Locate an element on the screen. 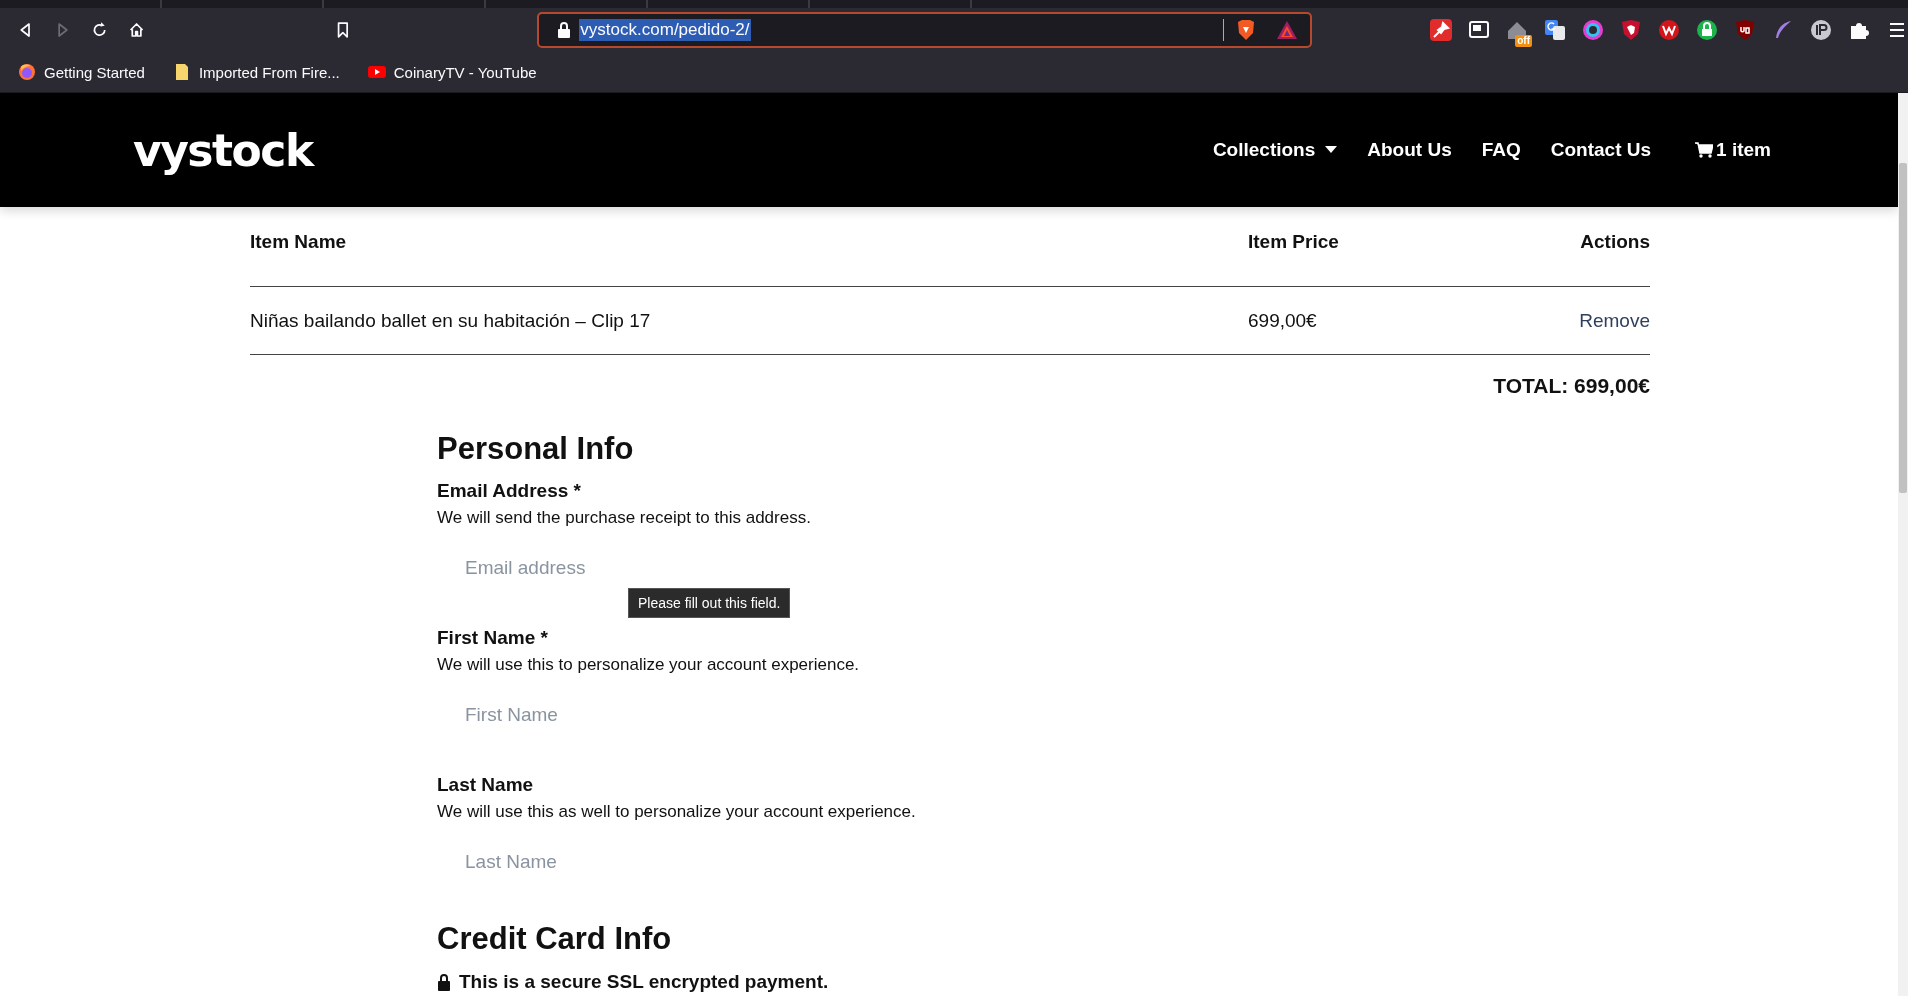 The image size is (1908, 996). pin-icon is located at coordinates (1441, 30).